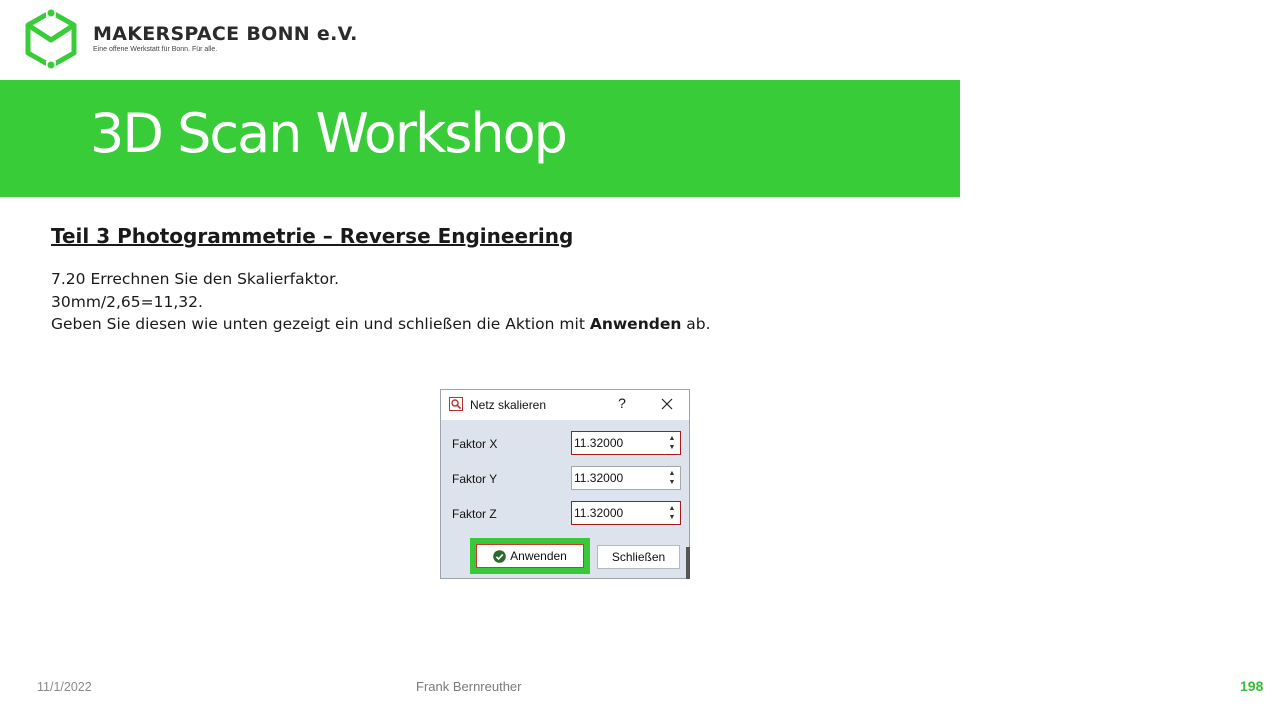 This screenshot has height=720, width=1280. I want to click on instruction-apply-word: Anwenden, so click(635, 324).